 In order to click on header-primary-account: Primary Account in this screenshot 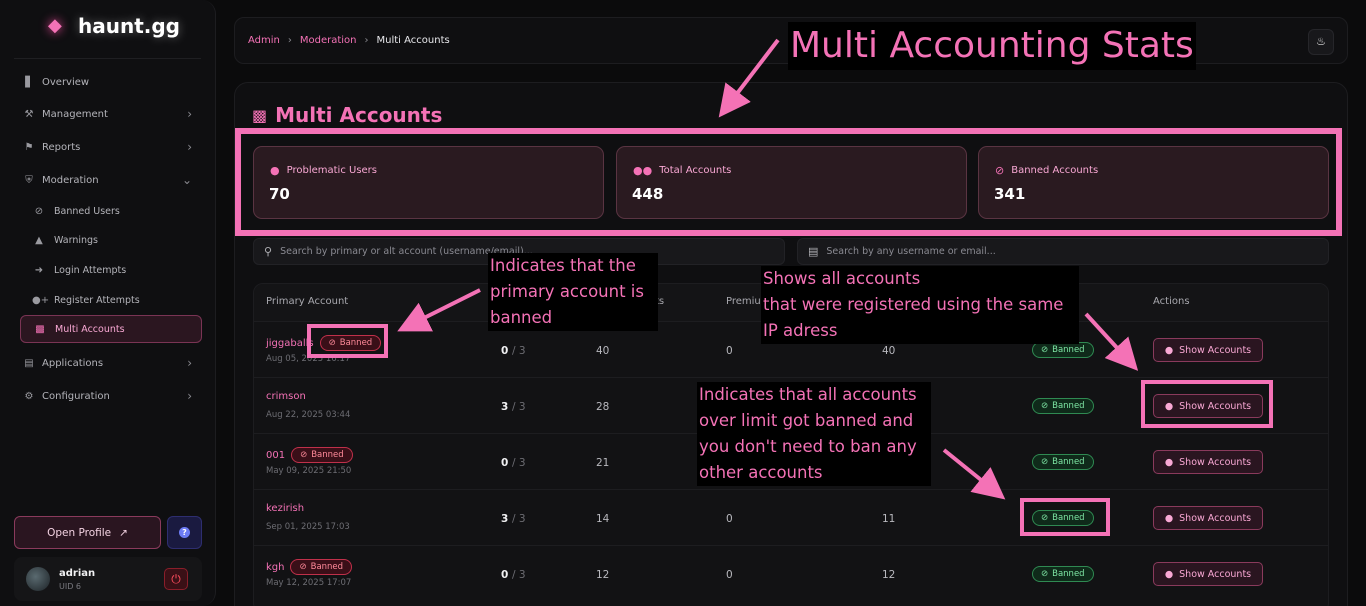, I will do `click(307, 301)`.